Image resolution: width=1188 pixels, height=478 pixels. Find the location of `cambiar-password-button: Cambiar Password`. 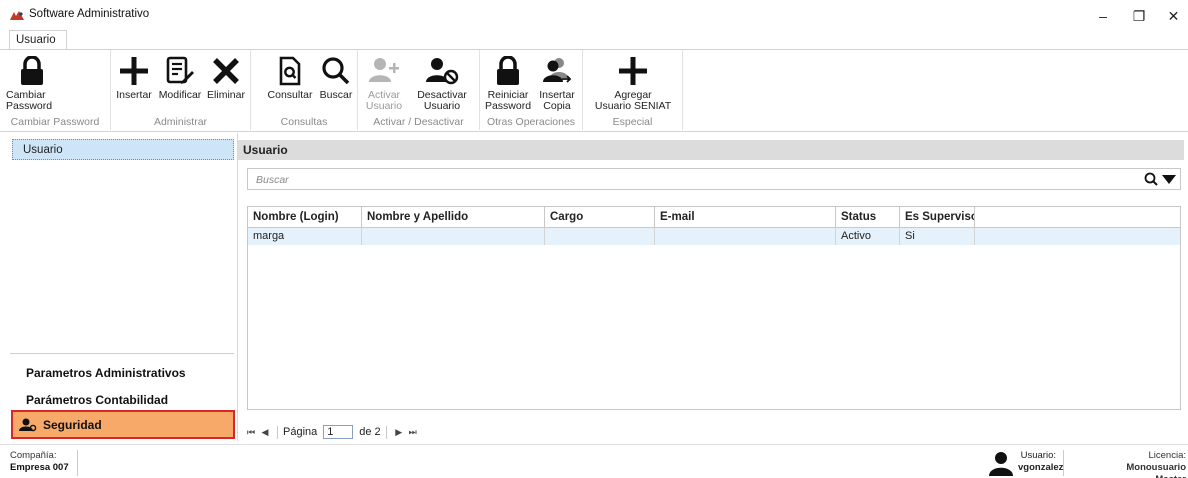

cambiar-password-button: Cambiar Password is located at coordinates (32, 82).